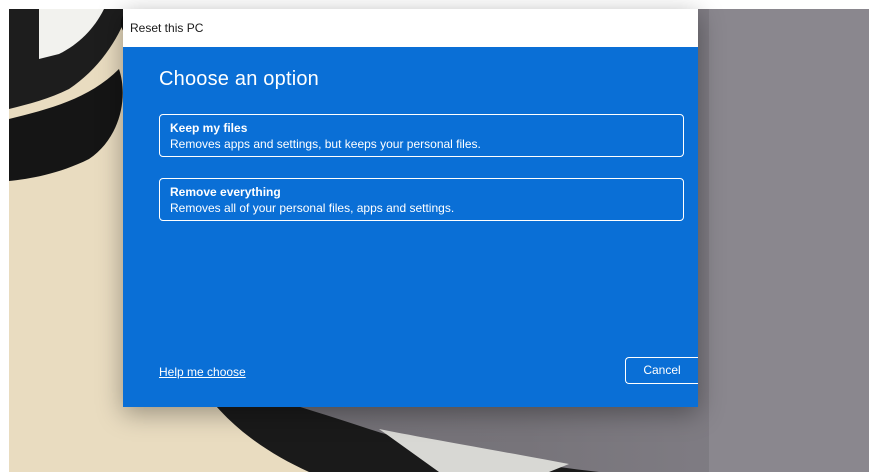  What do you see at coordinates (239, 79) in the screenshot?
I see `page-title: Choose an option` at bounding box center [239, 79].